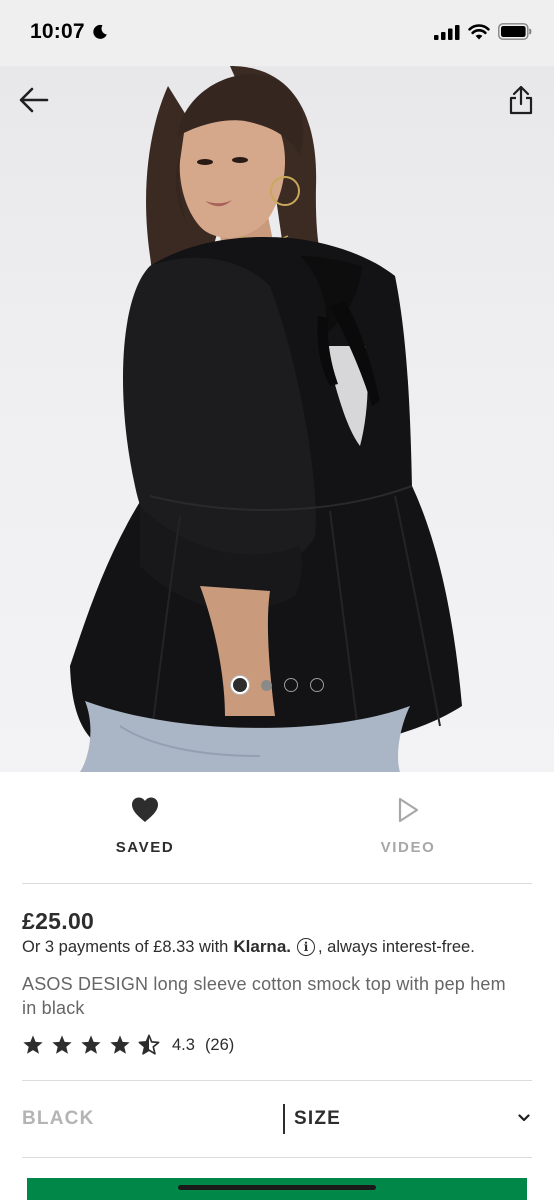 This screenshot has width=554, height=1200. I want to click on product-actions: SAVED VIDEO, so click(277, 828).